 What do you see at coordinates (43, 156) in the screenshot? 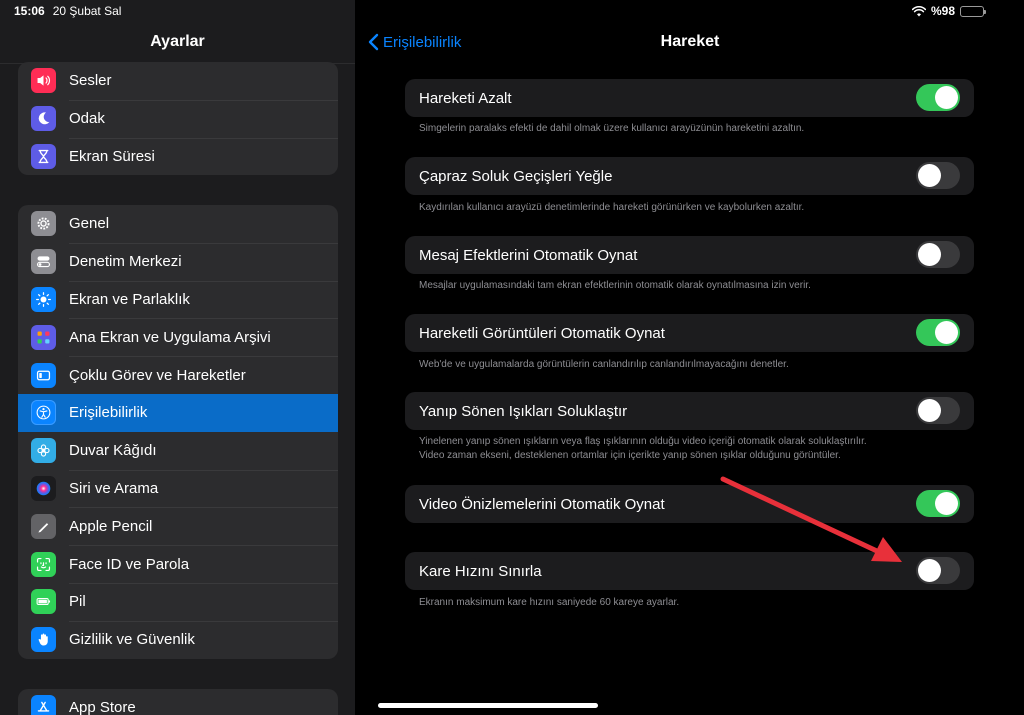
I see `hourglass-icon` at bounding box center [43, 156].